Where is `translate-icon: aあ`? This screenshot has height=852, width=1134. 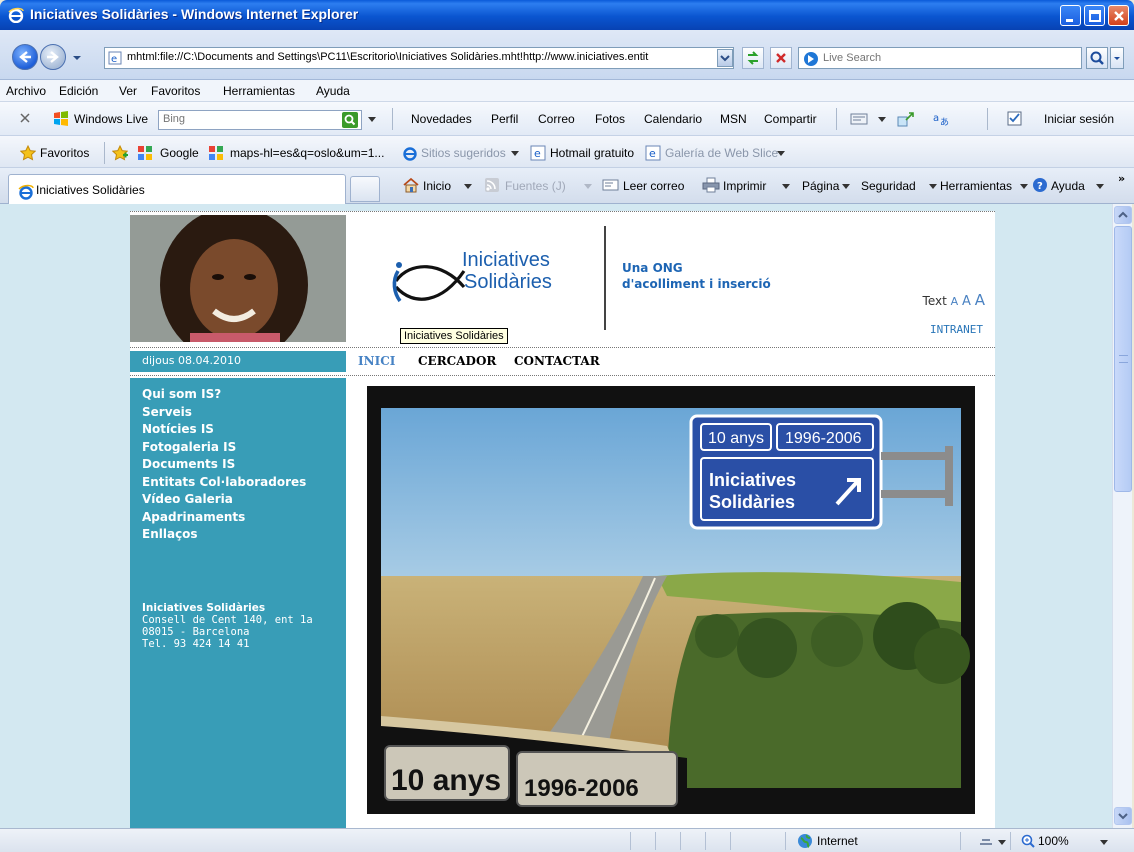 translate-icon: aあ is located at coordinates (941, 119).